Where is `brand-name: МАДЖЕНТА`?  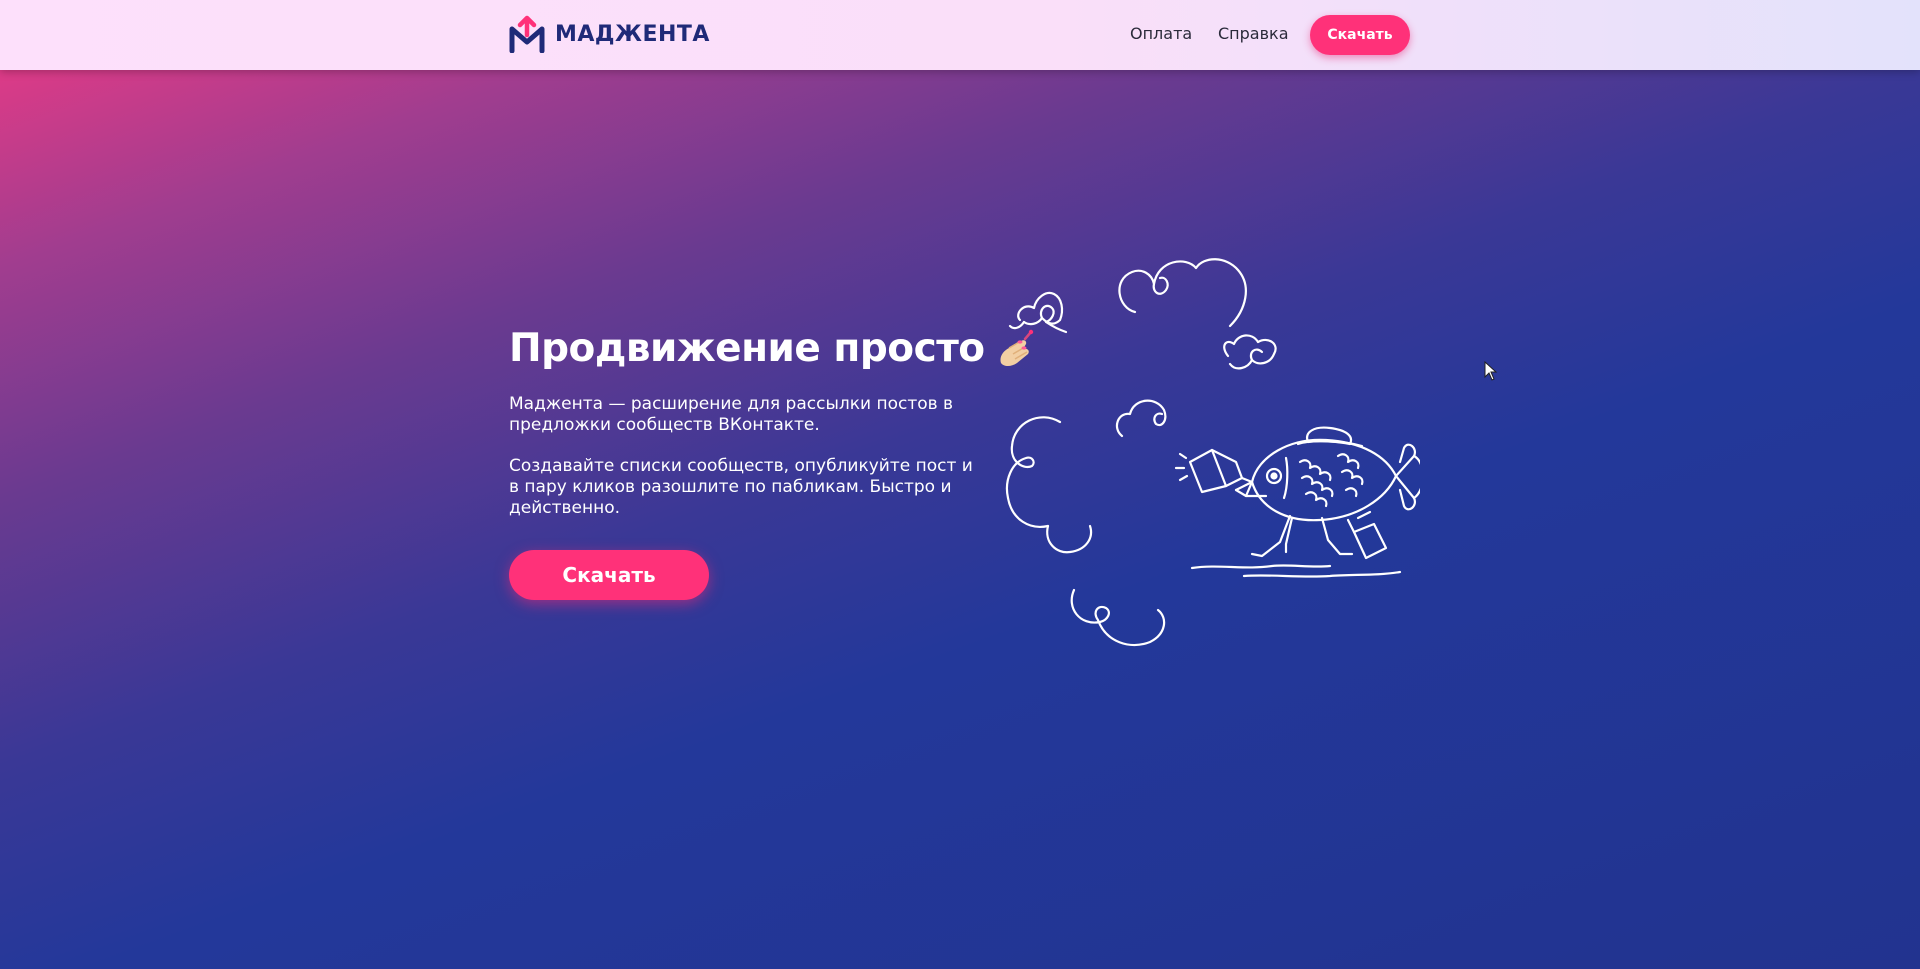 brand-name: МАДЖЕНТА is located at coordinates (632, 34).